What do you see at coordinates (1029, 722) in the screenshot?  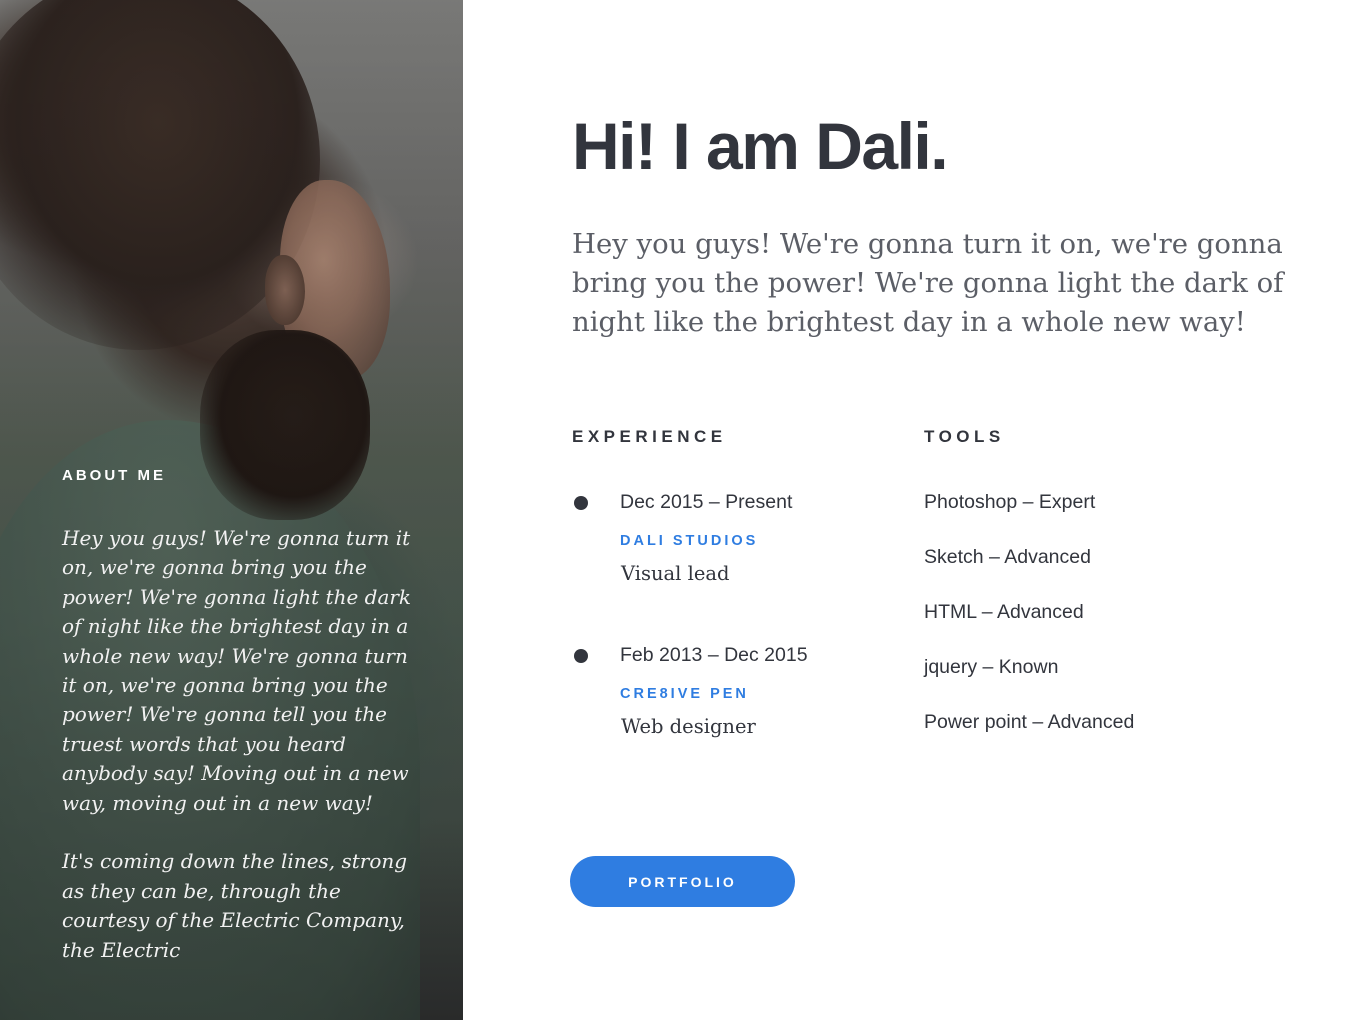 I see `tool-item: Power point – Advanced` at bounding box center [1029, 722].